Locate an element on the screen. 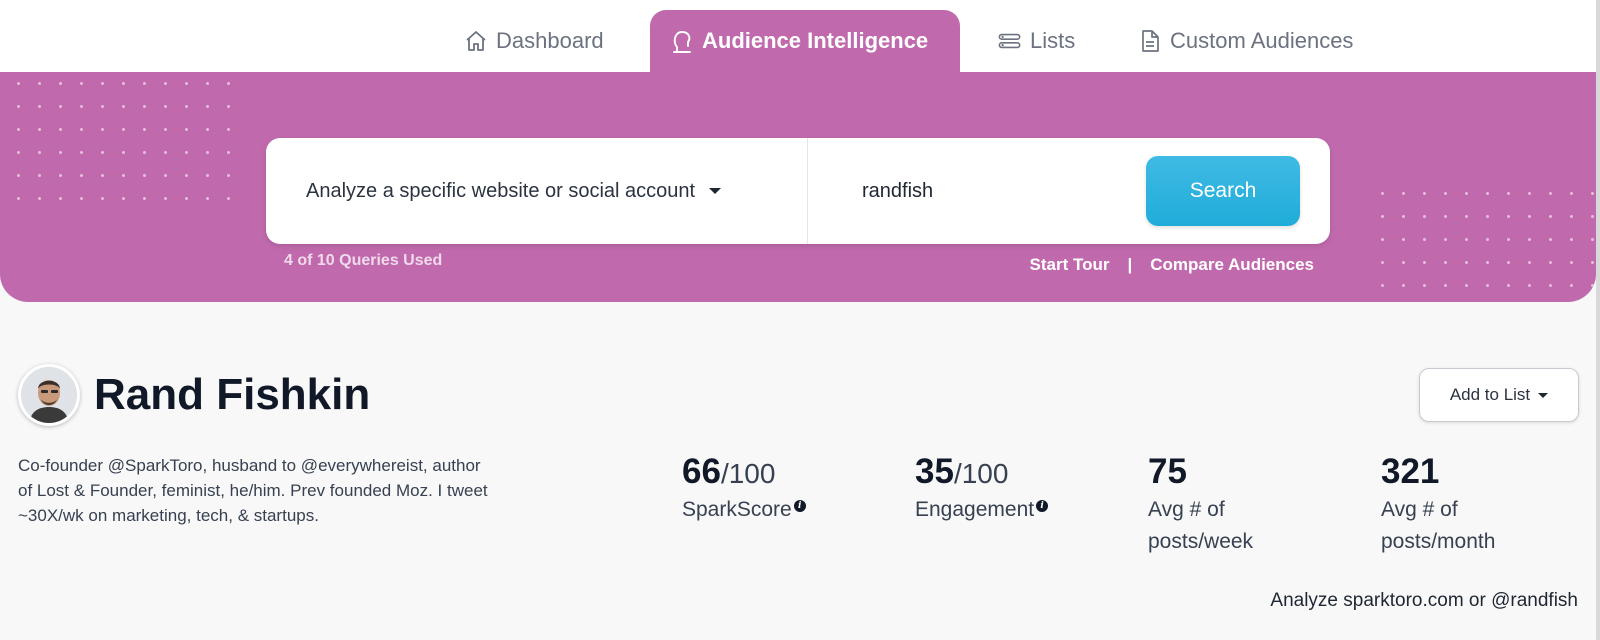  tab-dashboard-label: Dashboard is located at coordinates (550, 40).